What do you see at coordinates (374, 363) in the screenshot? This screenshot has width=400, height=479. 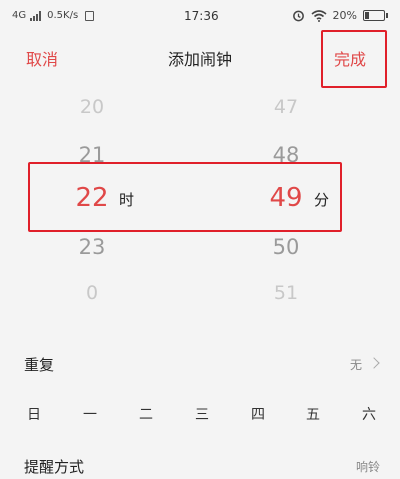 I see `chevron-right-icon` at bounding box center [374, 363].